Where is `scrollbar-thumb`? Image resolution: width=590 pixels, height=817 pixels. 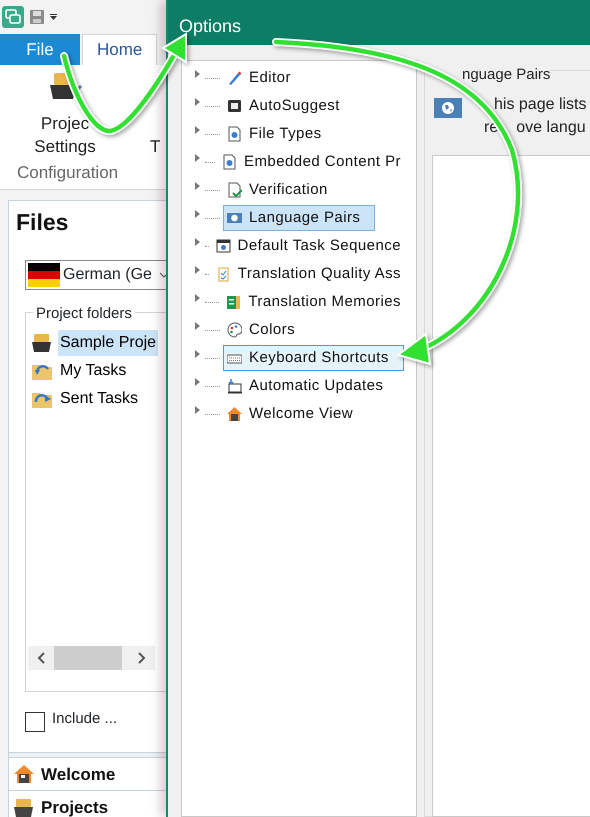
scrollbar-thumb is located at coordinates (88, 658).